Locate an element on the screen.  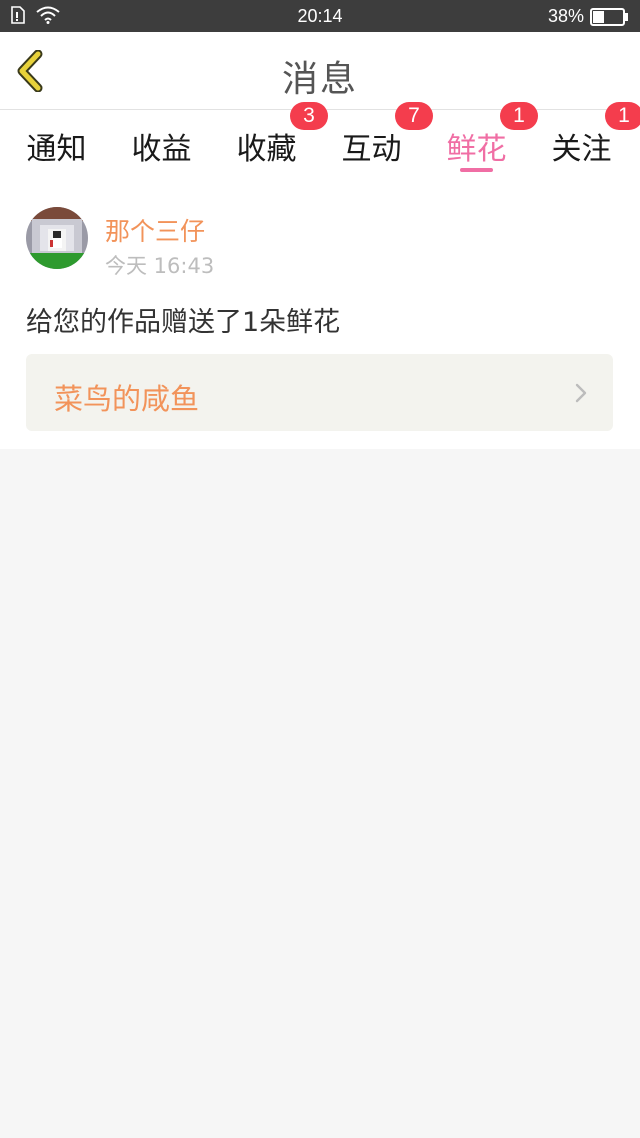
tab-flowers: 鲜花 1 is located at coordinates (481, 141).